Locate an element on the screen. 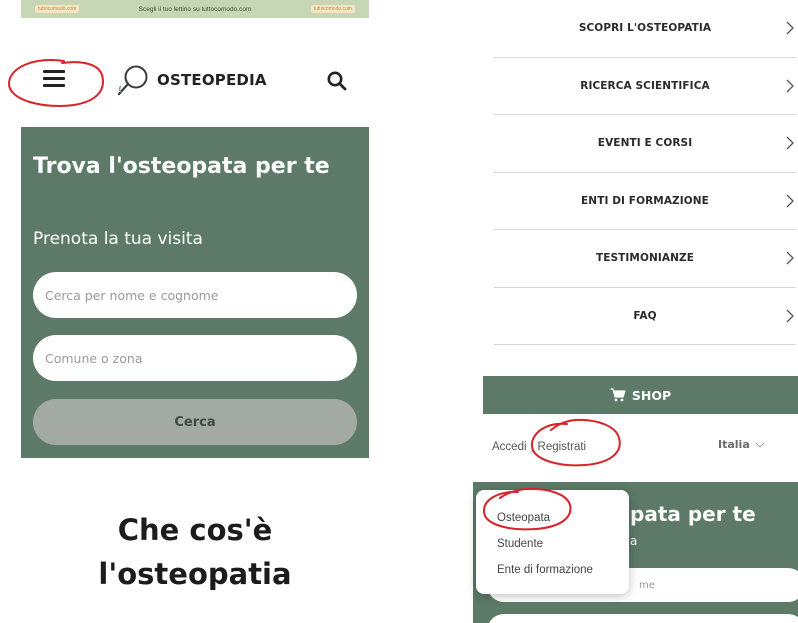  hamburger-menu-icon is located at coordinates (54, 78).